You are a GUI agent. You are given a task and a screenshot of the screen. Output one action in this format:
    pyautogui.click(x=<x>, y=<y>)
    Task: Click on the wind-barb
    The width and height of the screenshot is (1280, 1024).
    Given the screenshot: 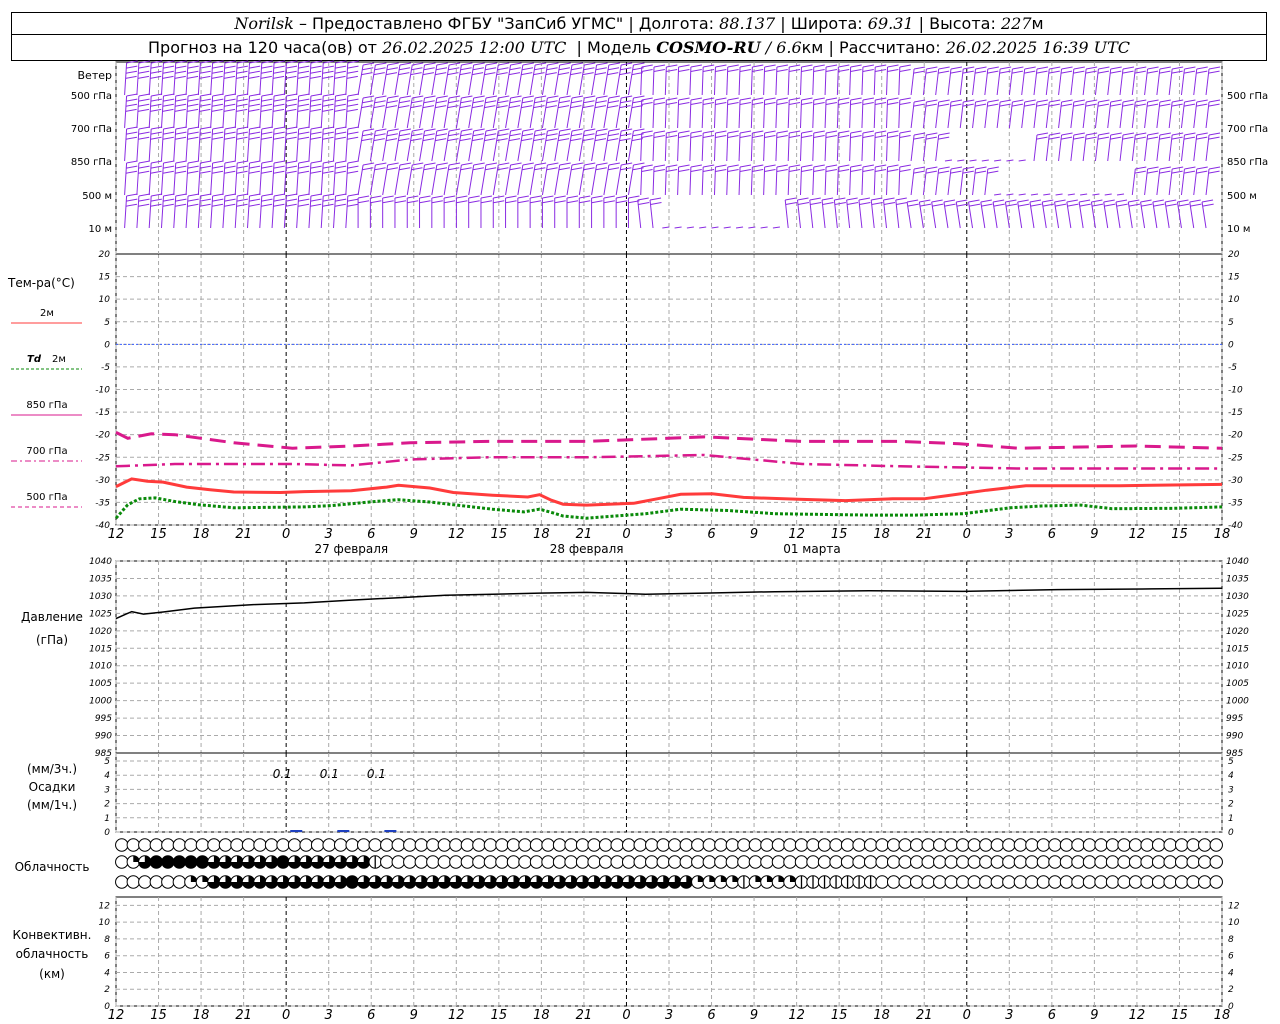 What is the action you would take?
    pyautogui.click(x=776, y=227)
    